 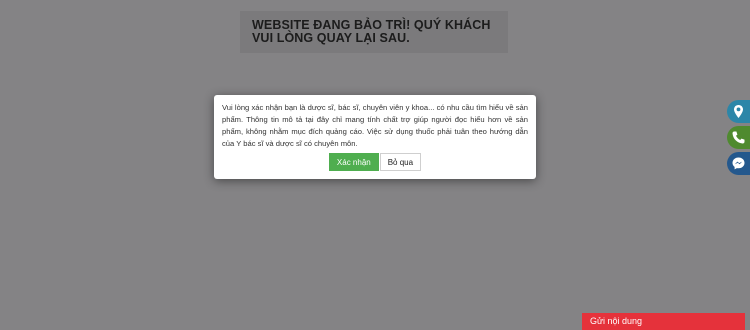 I want to click on side-contact-buttons, so click(x=738, y=139).